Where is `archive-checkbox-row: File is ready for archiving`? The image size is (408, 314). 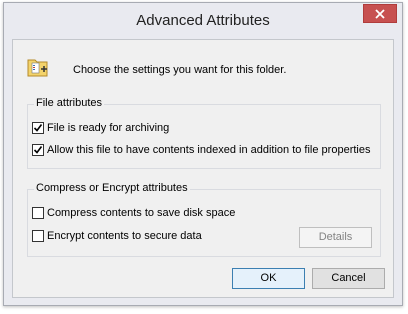 archive-checkbox-row: File is ready for archiving is located at coordinates (100, 128).